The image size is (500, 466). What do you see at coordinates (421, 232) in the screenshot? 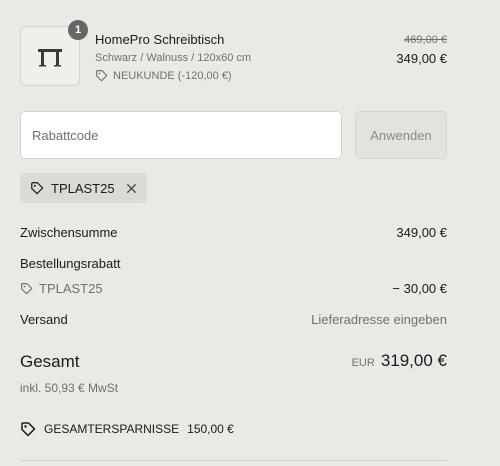
I see `subtotal-value: 349,00 €` at bounding box center [421, 232].